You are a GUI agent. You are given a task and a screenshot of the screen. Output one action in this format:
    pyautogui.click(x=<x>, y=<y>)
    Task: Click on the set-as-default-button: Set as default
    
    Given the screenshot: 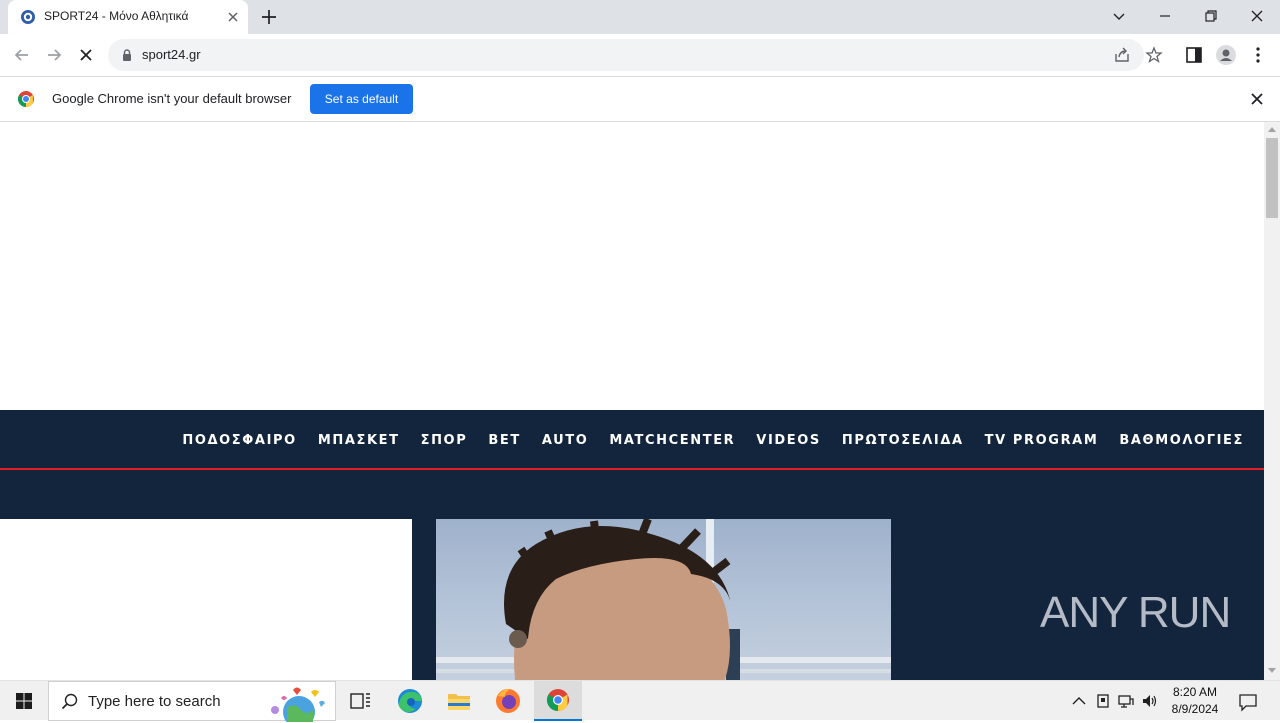 What is the action you would take?
    pyautogui.click(x=361, y=99)
    